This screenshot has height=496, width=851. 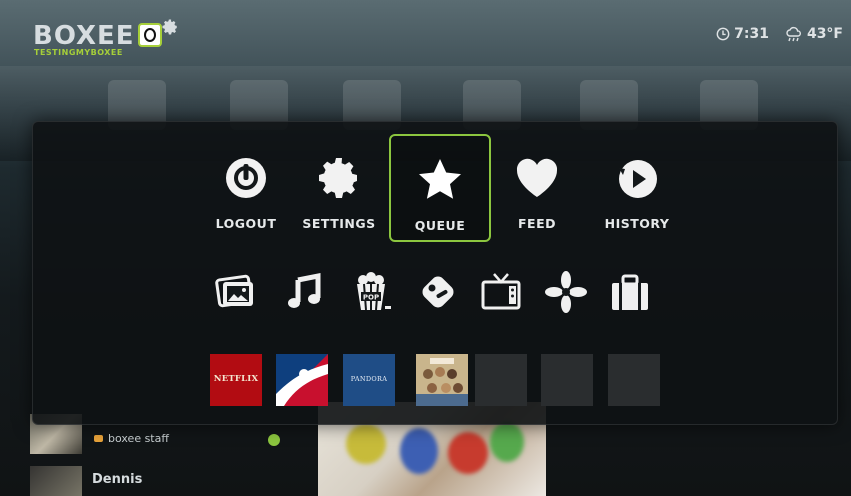 I want to click on pinwheel-icon, so click(x=566, y=292).